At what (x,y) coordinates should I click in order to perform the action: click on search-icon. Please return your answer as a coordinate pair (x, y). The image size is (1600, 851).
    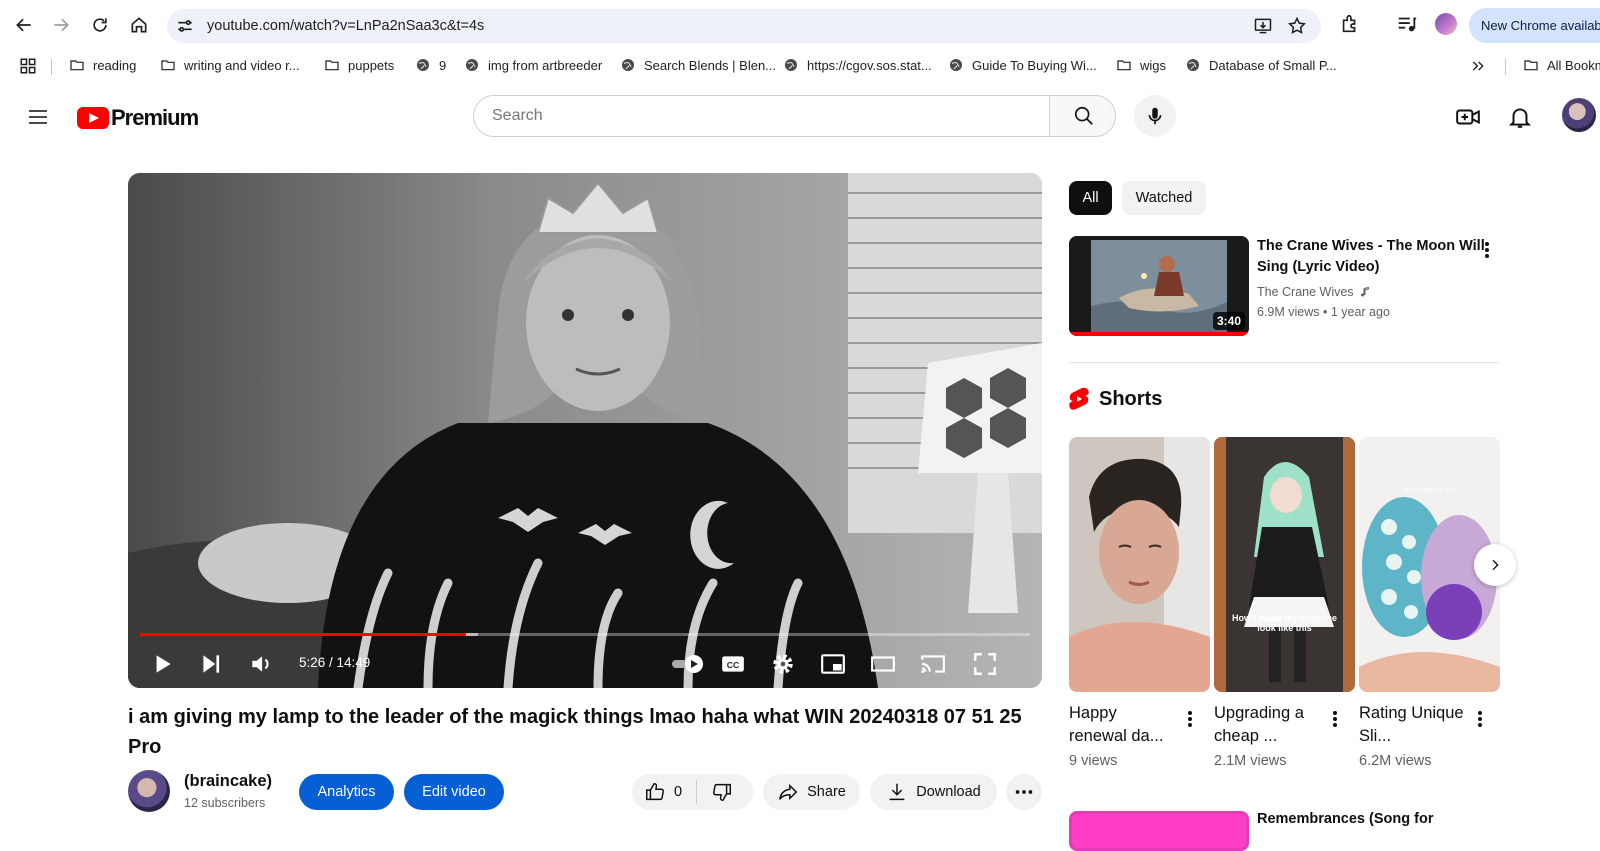
    Looking at the image, I should click on (1083, 115).